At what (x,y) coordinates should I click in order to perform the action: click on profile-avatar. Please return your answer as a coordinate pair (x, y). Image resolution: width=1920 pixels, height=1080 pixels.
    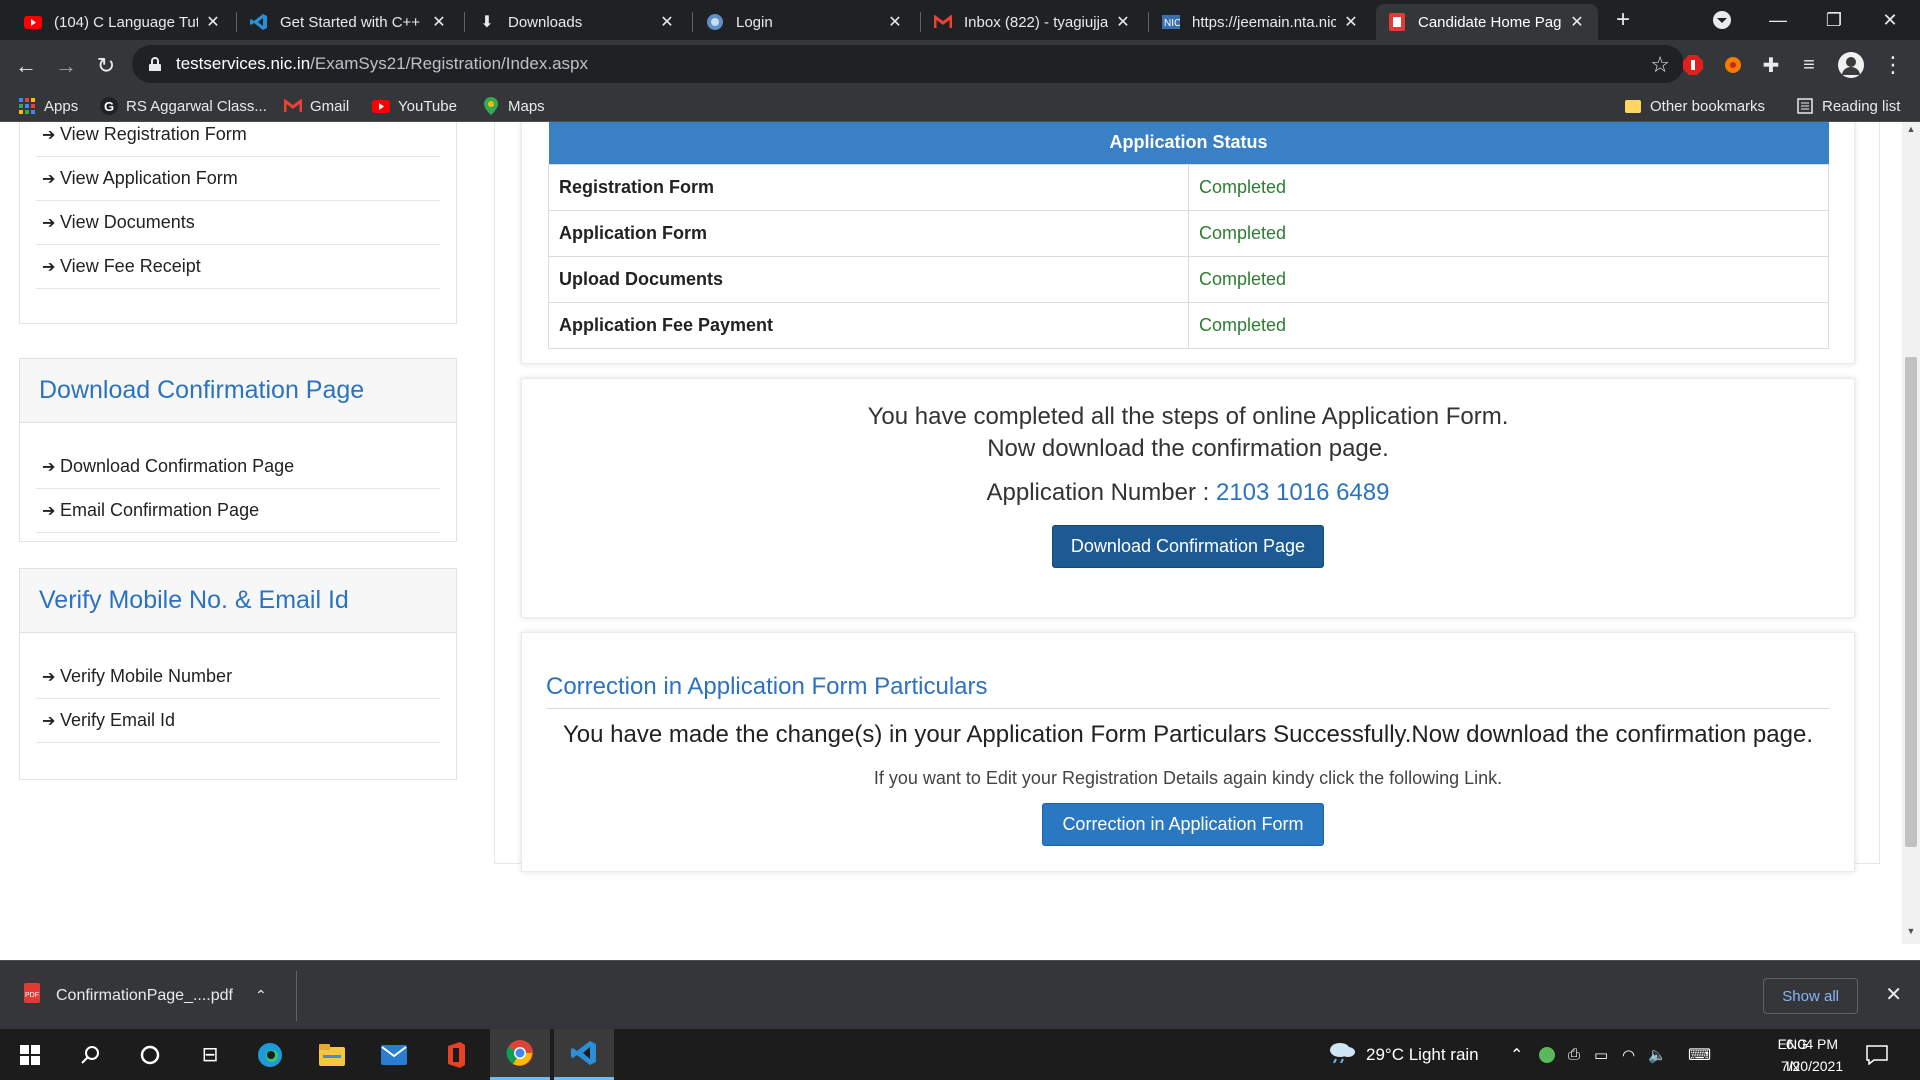
    Looking at the image, I should click on (1851, 65).